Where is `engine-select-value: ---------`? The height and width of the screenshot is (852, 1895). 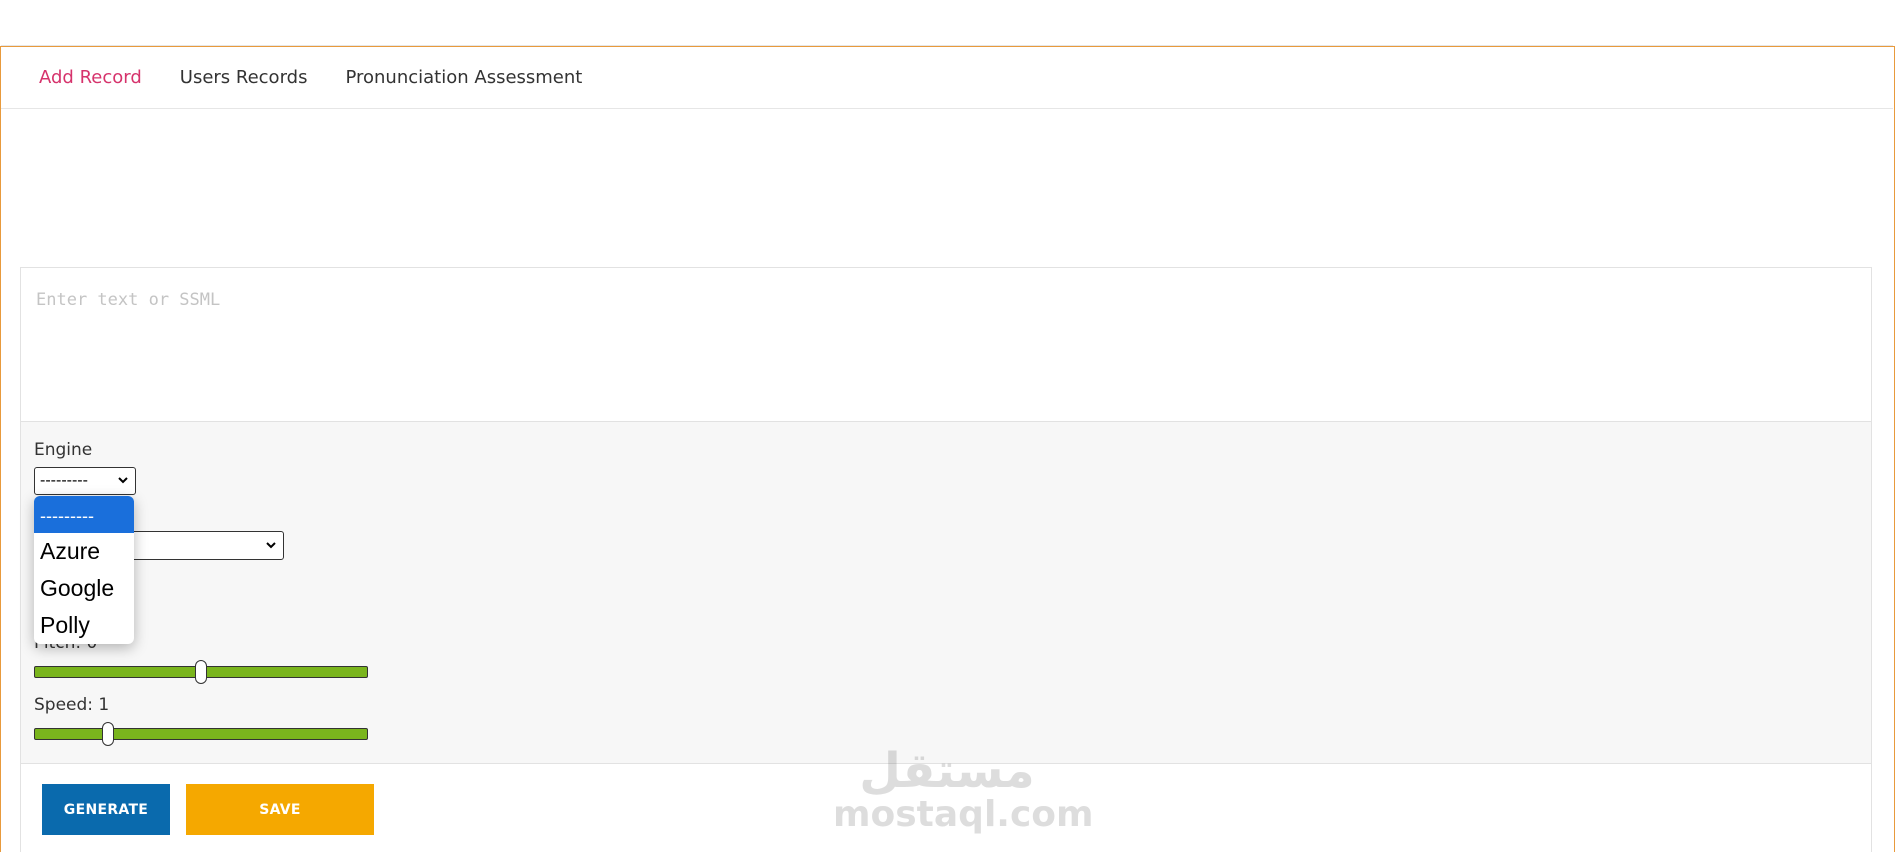
engine-select-value: --------- is located at coordinates (64, 480).